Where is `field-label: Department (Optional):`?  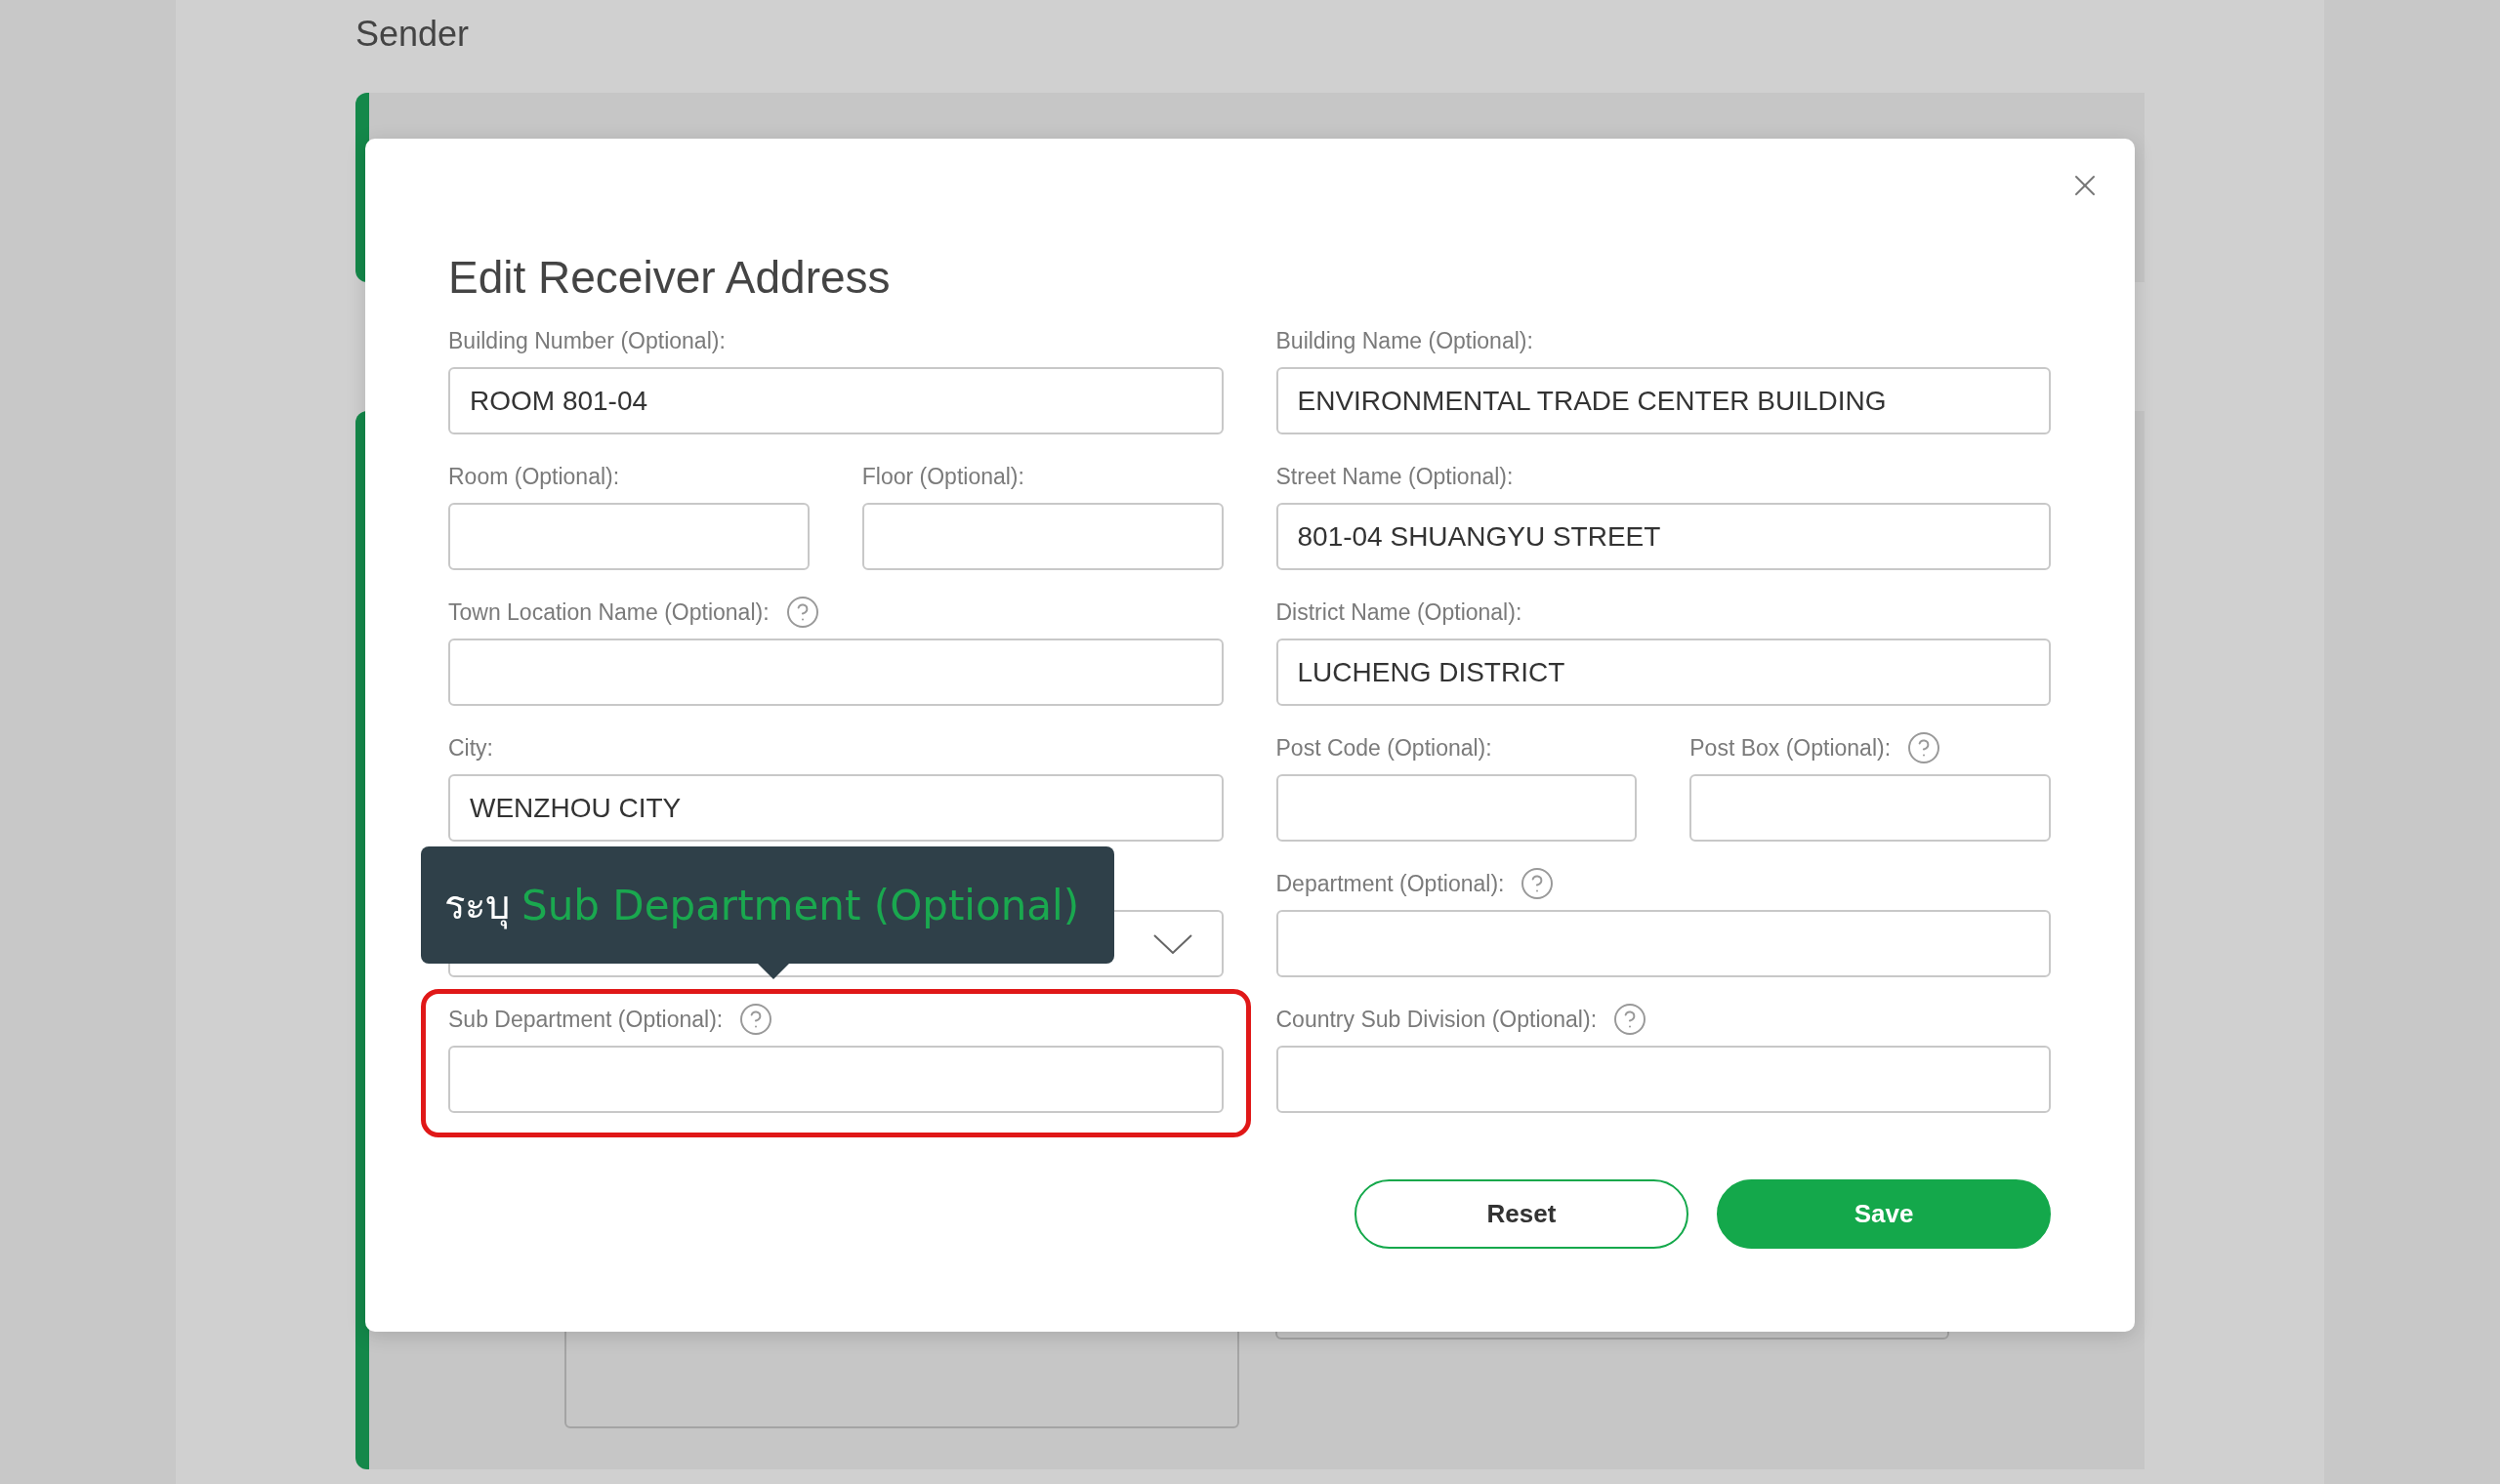
field-label: Department (Optional): is located at coordinates (1390, 884).